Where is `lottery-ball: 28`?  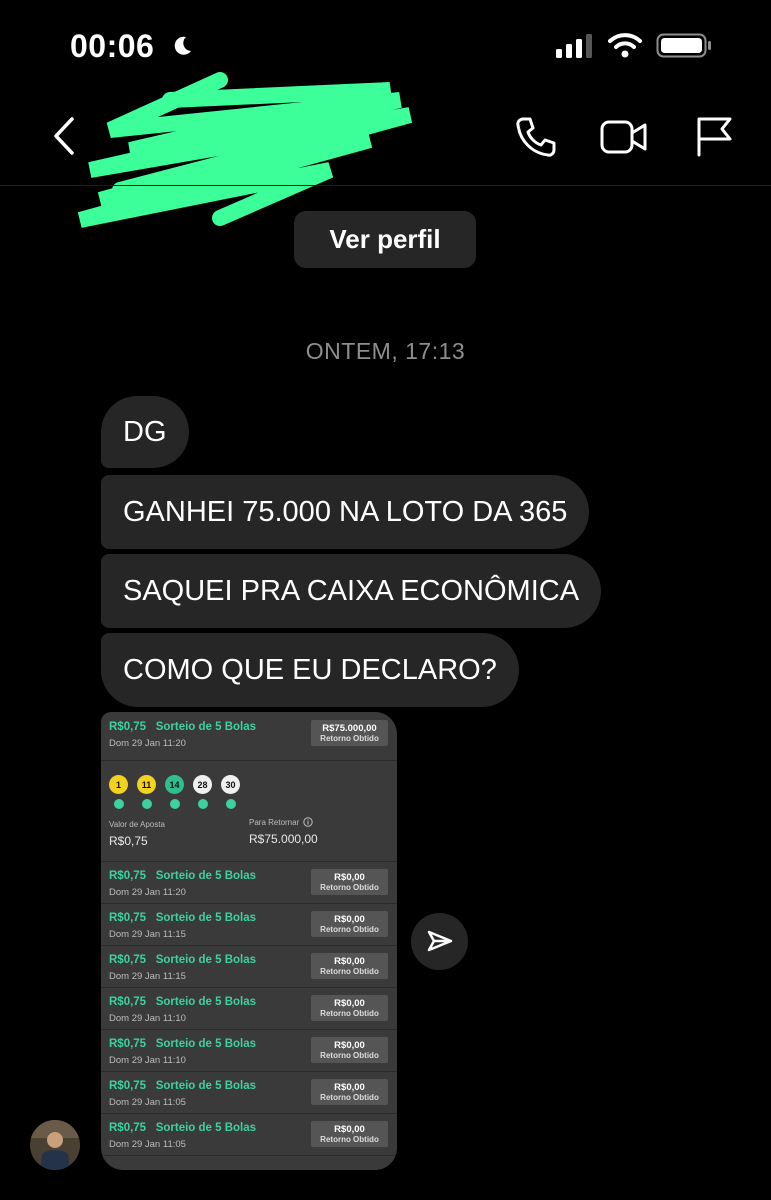 lottery-ball: 28 is located at coordinates (202, 784).